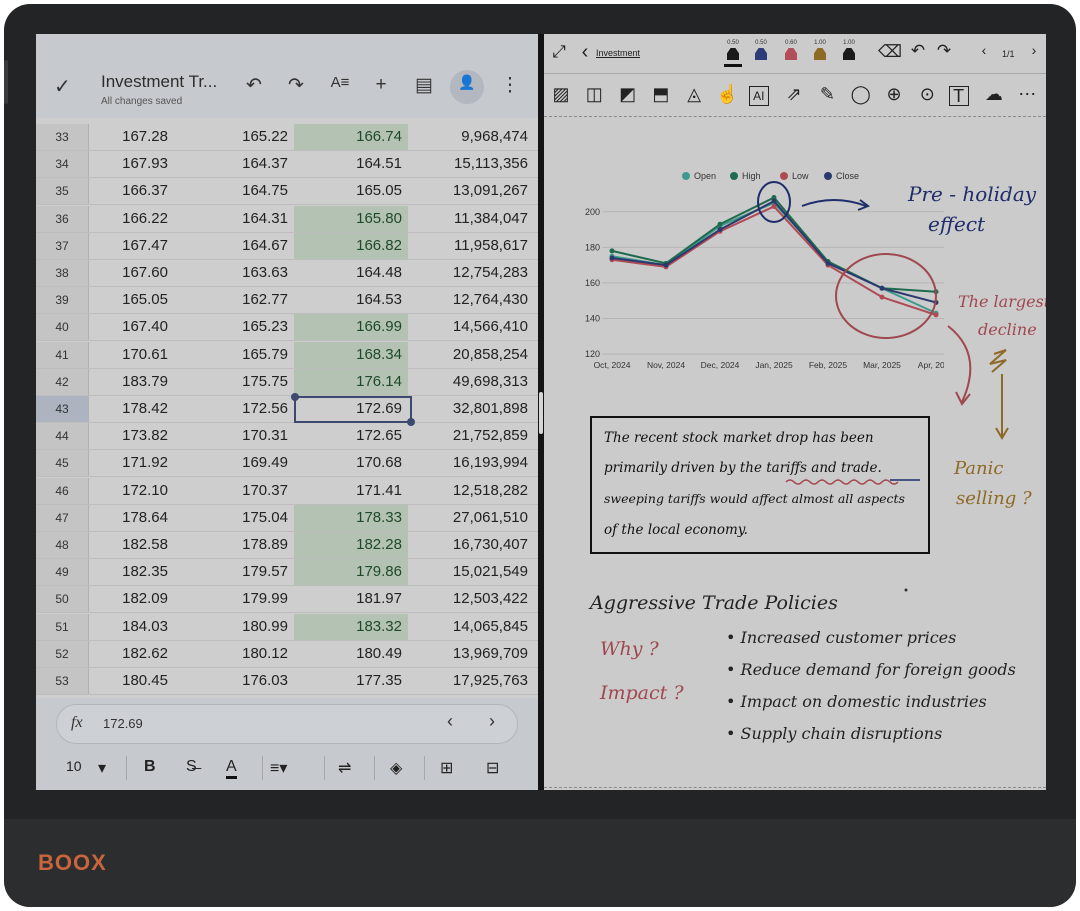 The height and width of the screenshot is (911, 1080). I want to click on formula-bar: fx 172.69 ‹ ›, so click(287, 724).